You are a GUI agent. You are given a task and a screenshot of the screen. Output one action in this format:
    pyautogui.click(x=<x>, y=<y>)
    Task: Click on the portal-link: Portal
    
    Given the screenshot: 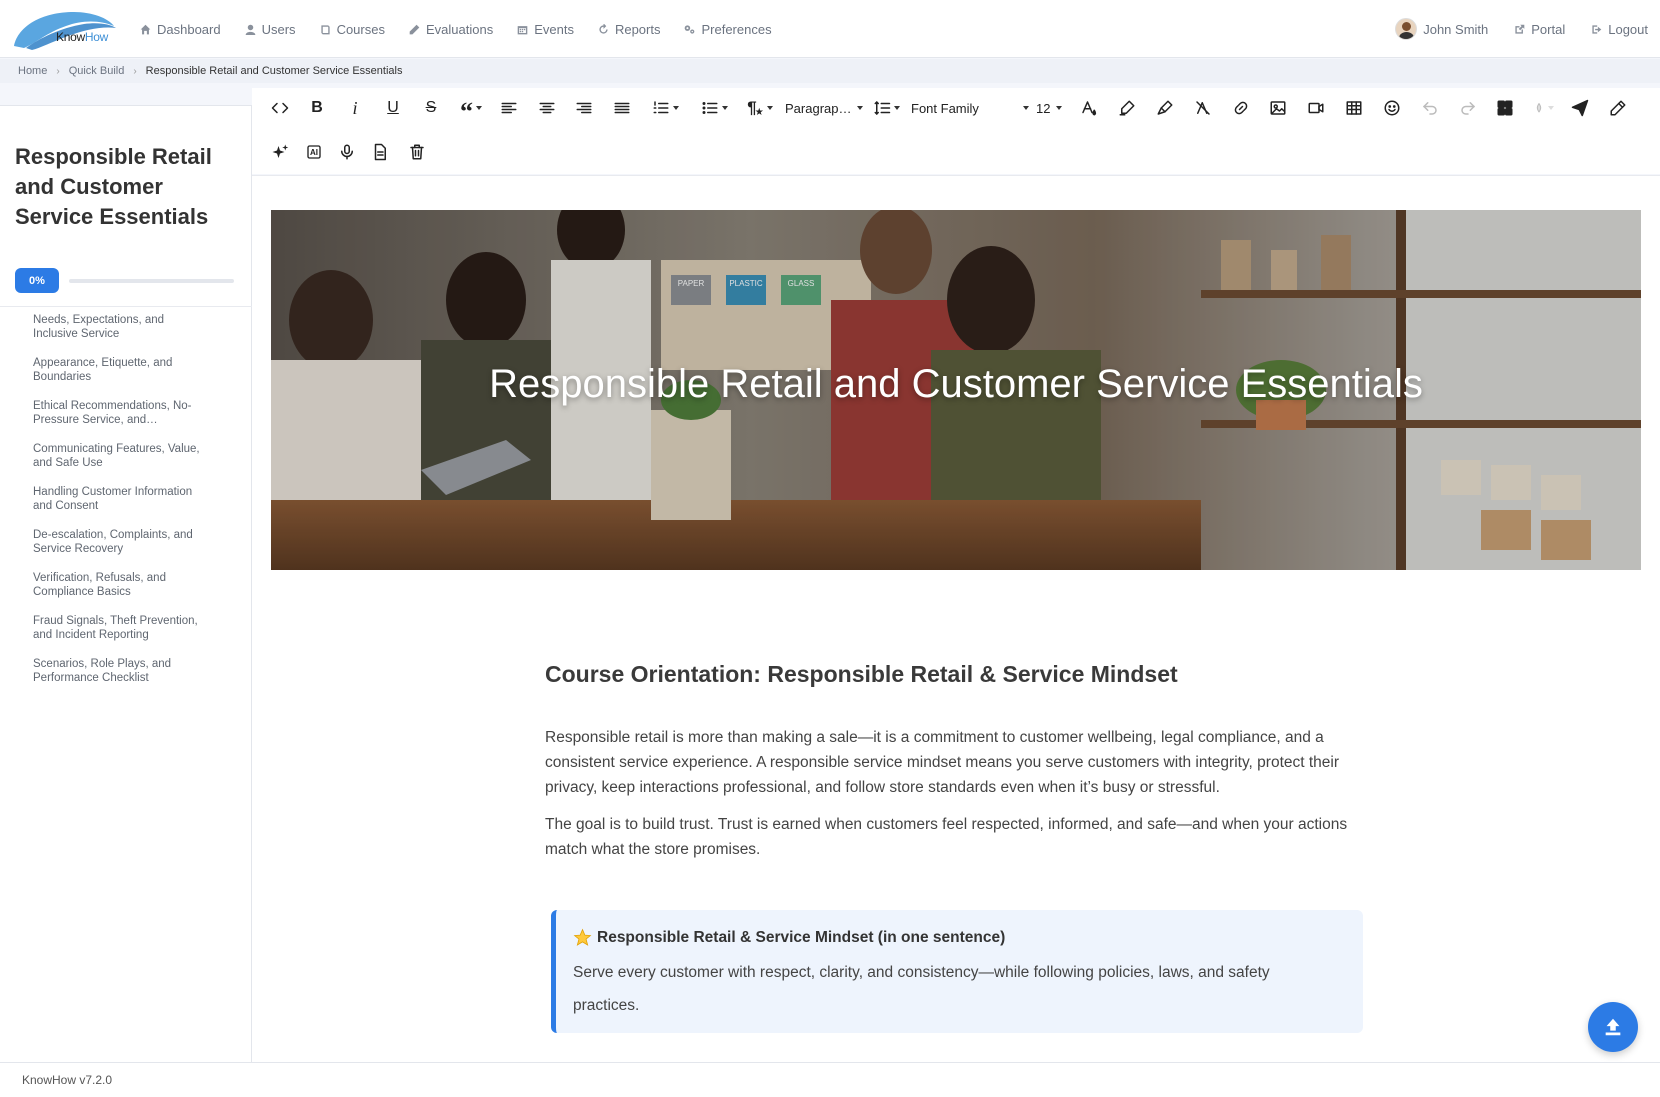 What is the action you would take?
    pyautogui.click(x=1539, y=29)
    